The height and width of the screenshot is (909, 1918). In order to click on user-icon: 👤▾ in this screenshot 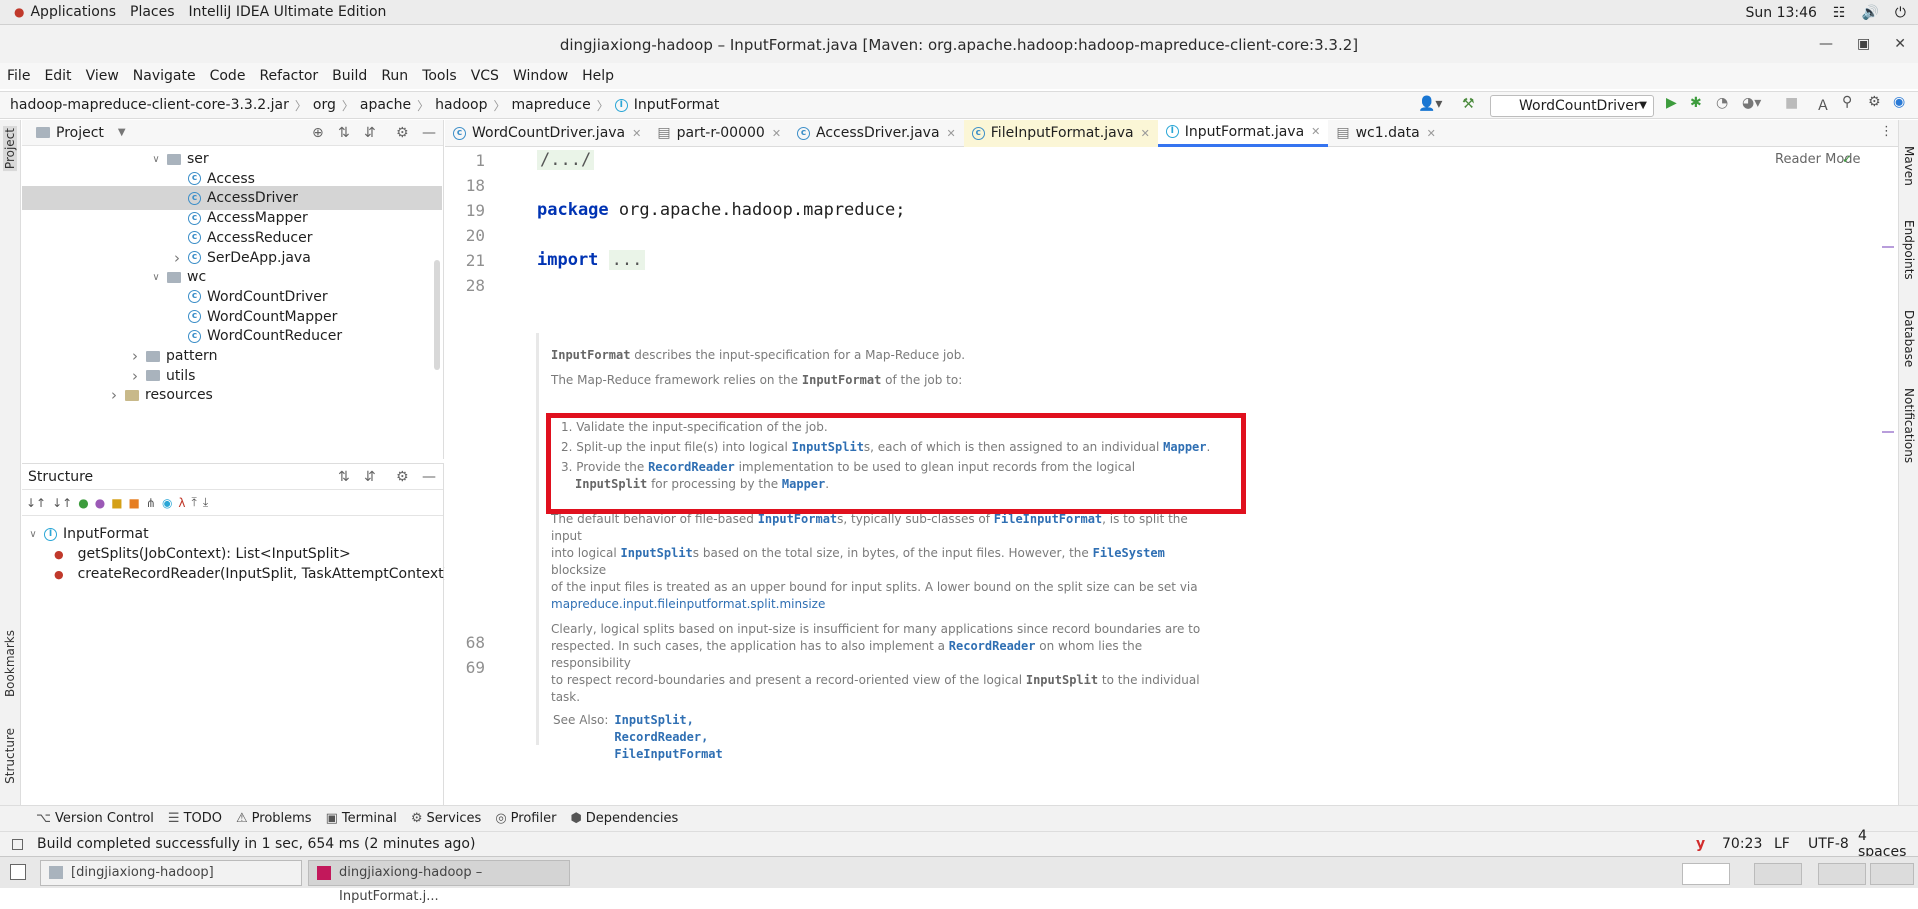, I will do `click(1430, 104)`.